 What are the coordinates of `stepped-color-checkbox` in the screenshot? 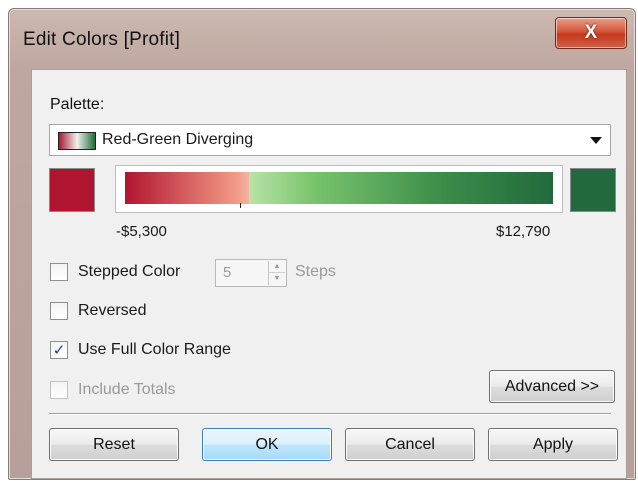 It's located at (59, 272).